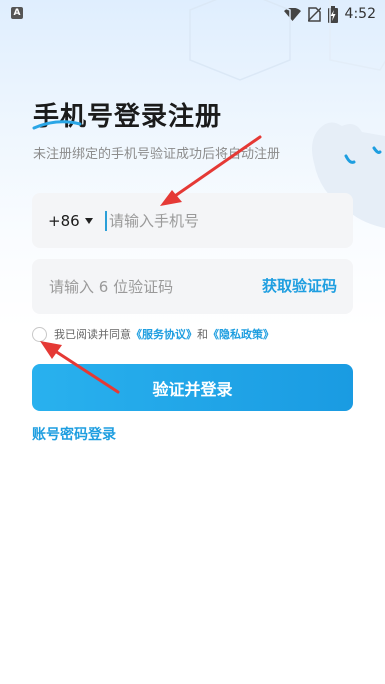  What do you see at coordinates (17, 13) in the screenshot?
I see `app-notification-icon: A` at bounding box center [17, 13].